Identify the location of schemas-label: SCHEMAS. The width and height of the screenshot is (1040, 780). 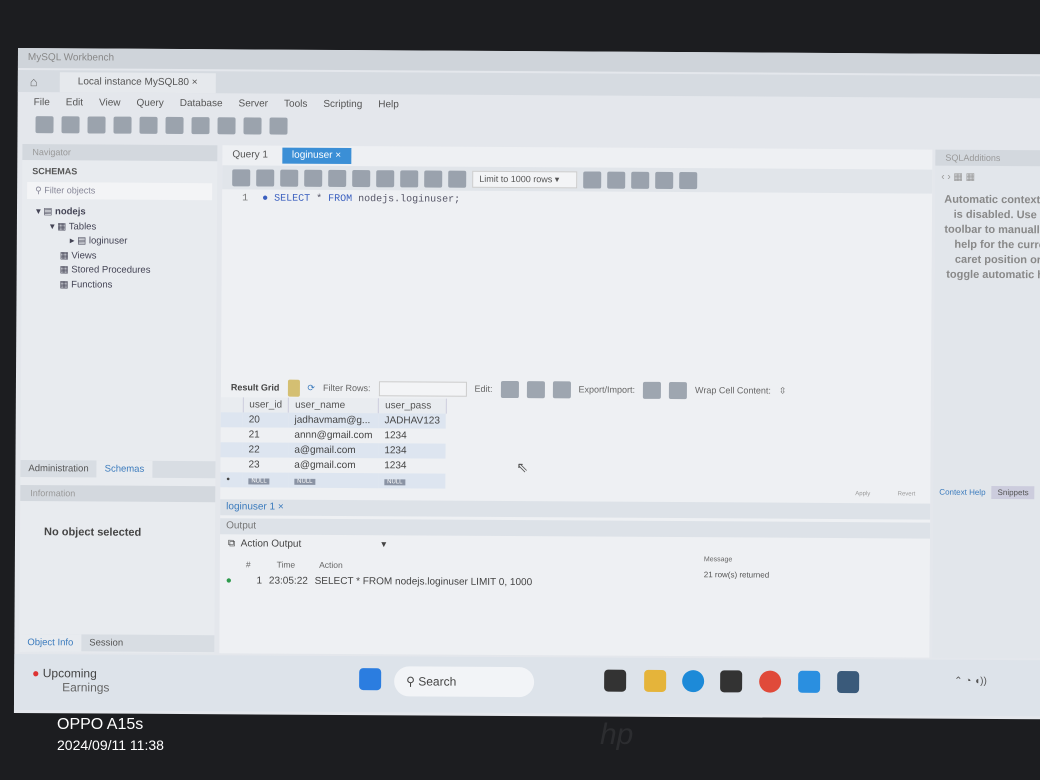
(55, 171).